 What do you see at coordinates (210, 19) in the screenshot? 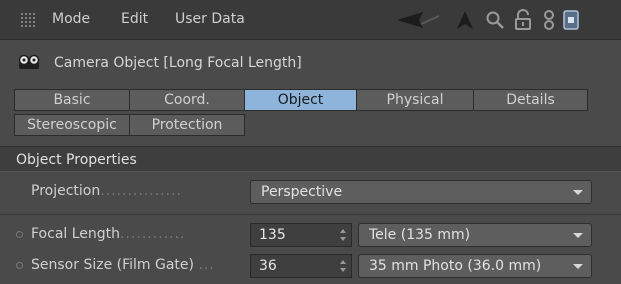
I see `menu-user-data: User Data` at bounding box center [210, 19].